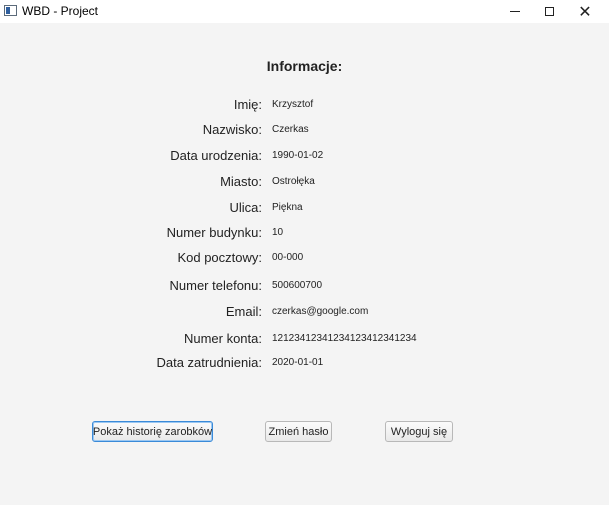  I want to click on value-city: Ostrołęka, so click(293, 181).